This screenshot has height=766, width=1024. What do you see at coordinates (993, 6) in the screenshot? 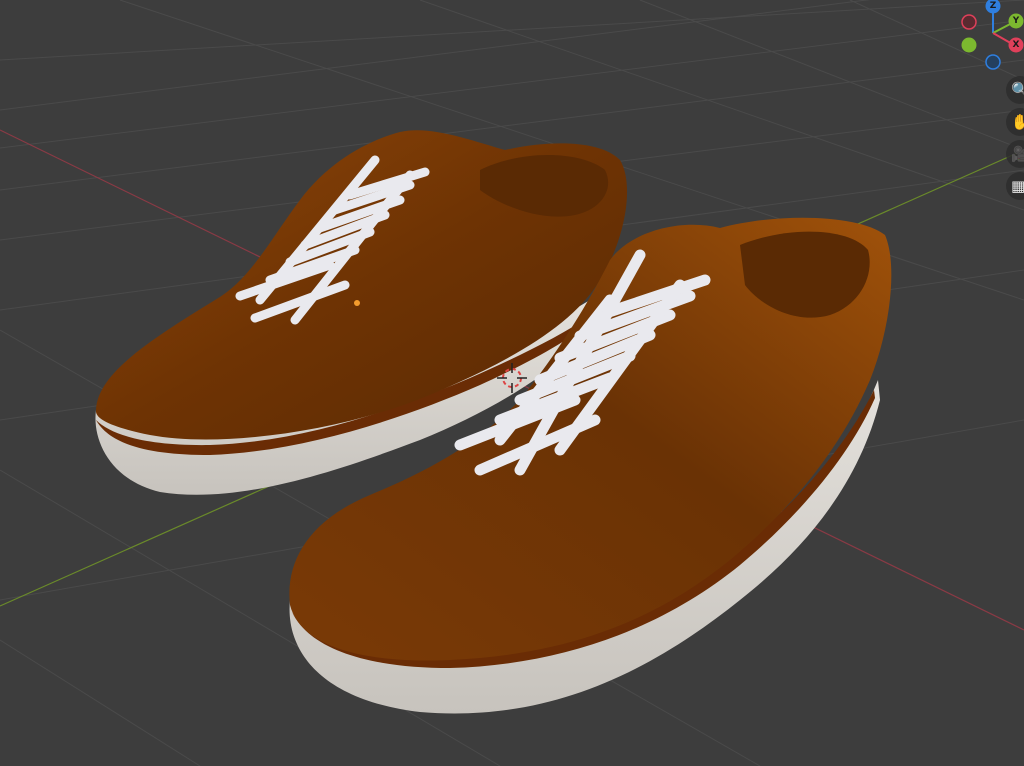
I see `z-axis-label: Z` at bounding box center [993, 6].